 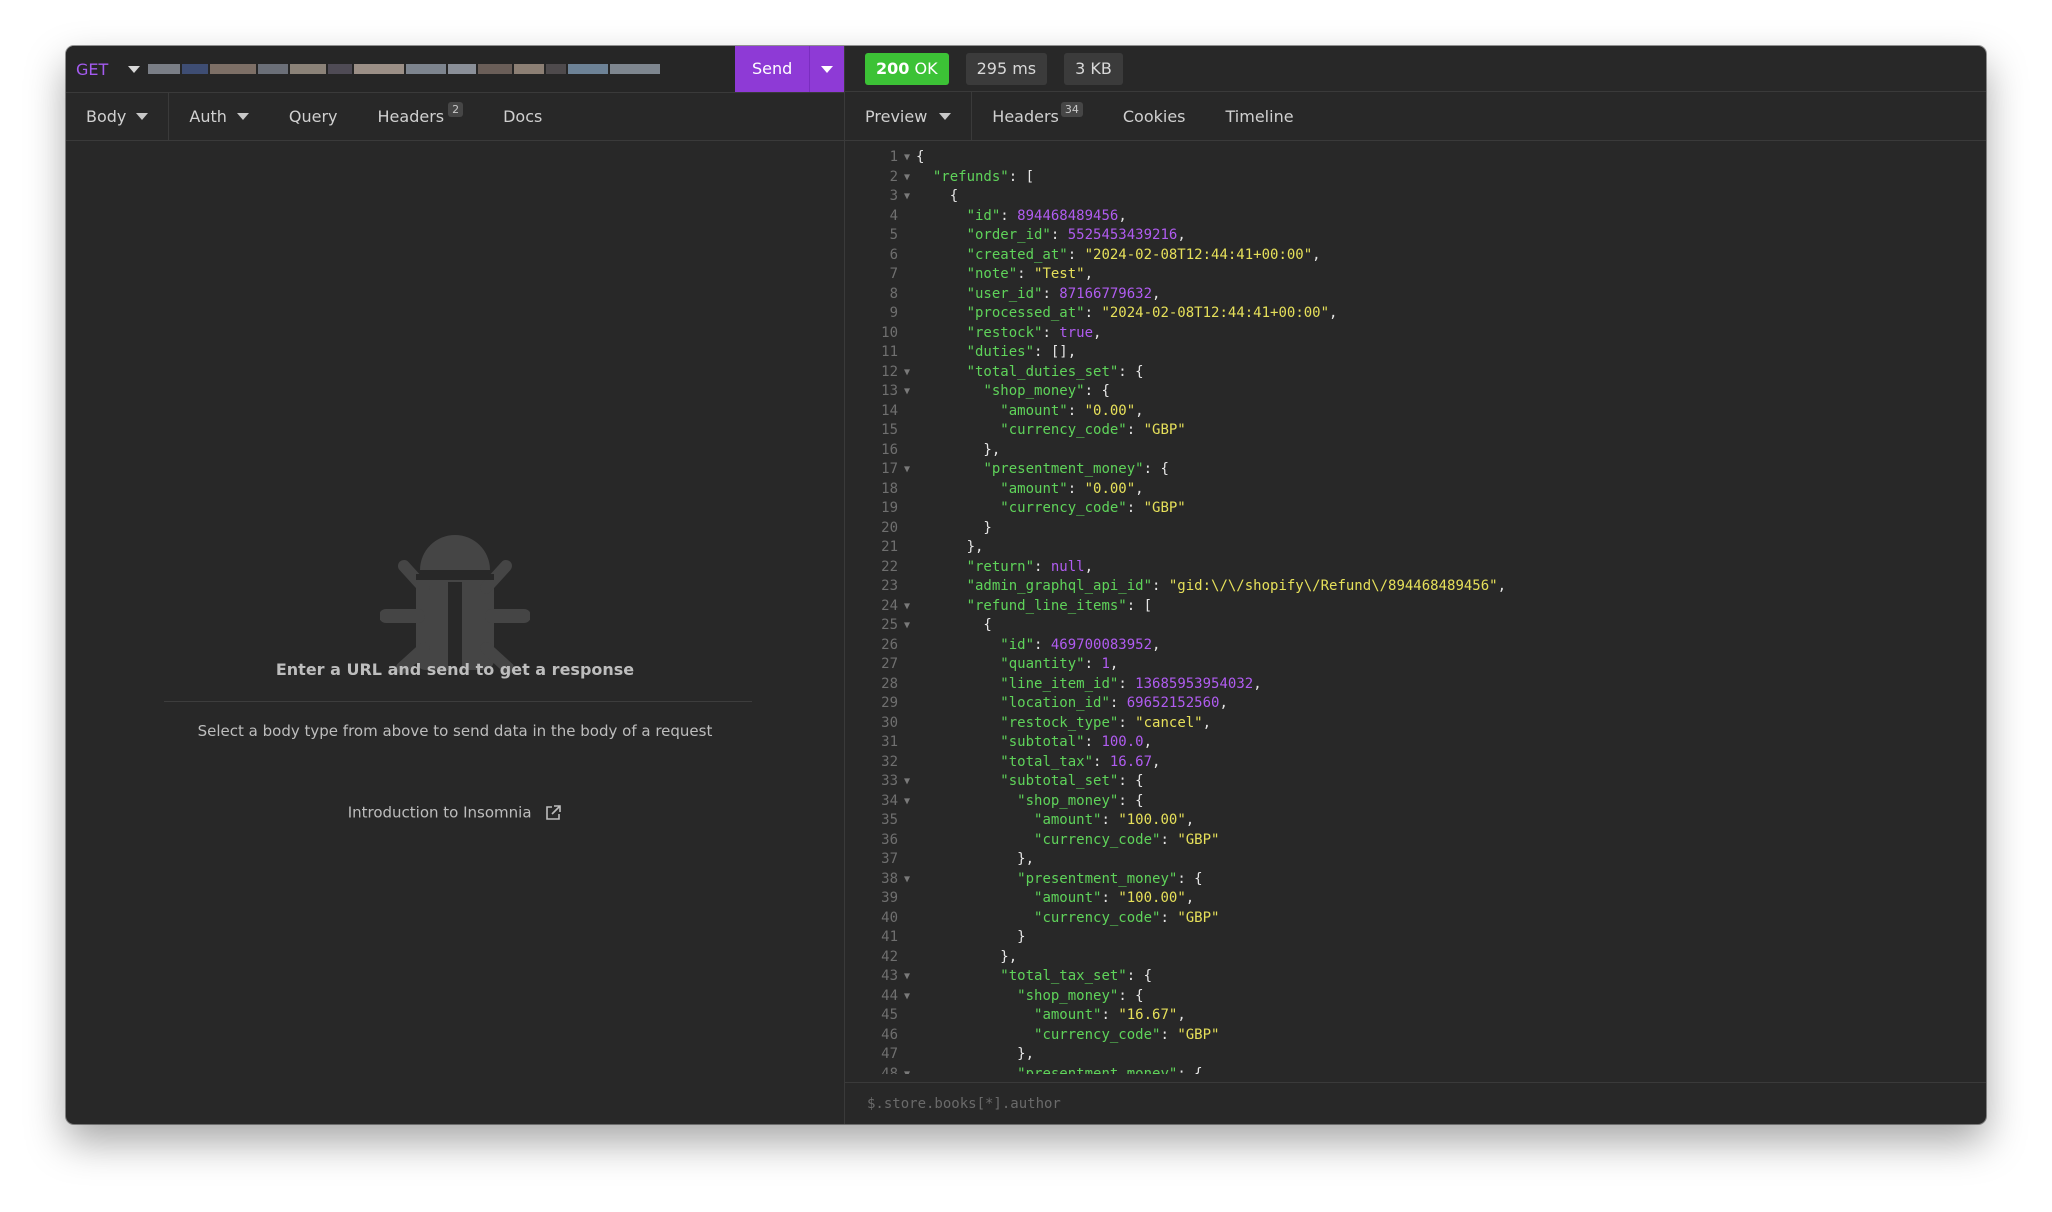 I want to click on code-line: 31 "subtotal": 100.0,, so click(x=1415, y=743).